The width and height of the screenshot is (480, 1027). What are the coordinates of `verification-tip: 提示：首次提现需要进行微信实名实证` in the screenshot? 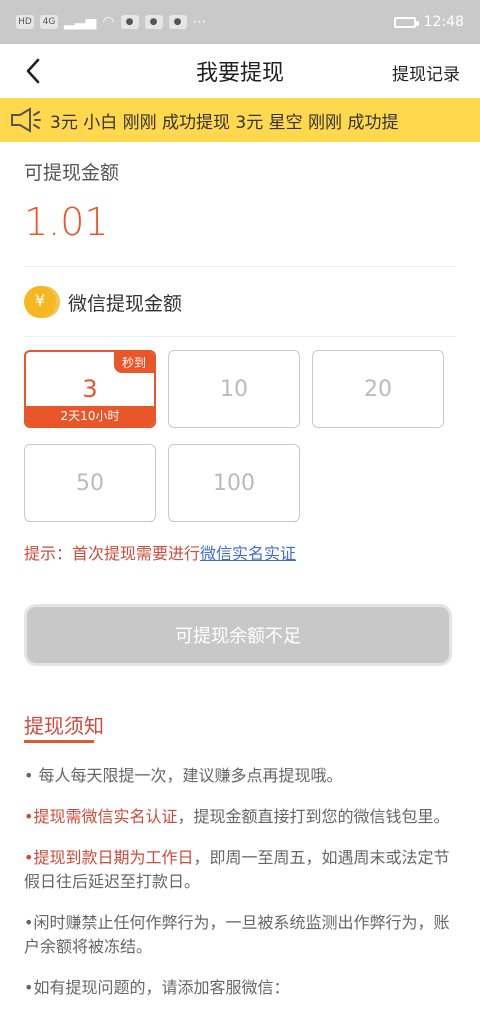 It's located at (160, 552).